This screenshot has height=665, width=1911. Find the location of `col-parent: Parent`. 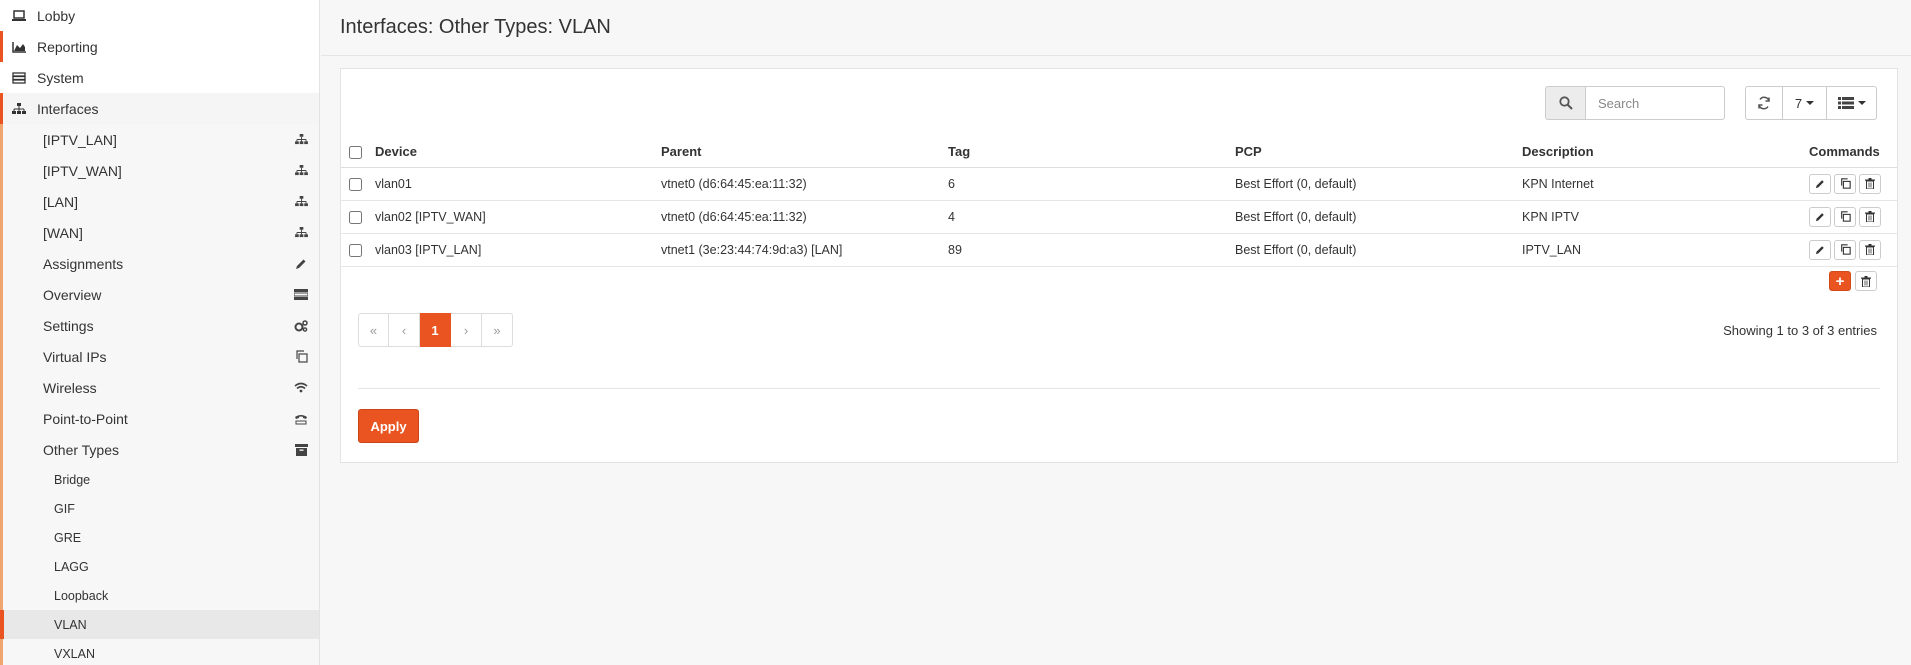

col-parent: Parent is located at coordinates (796, 152).